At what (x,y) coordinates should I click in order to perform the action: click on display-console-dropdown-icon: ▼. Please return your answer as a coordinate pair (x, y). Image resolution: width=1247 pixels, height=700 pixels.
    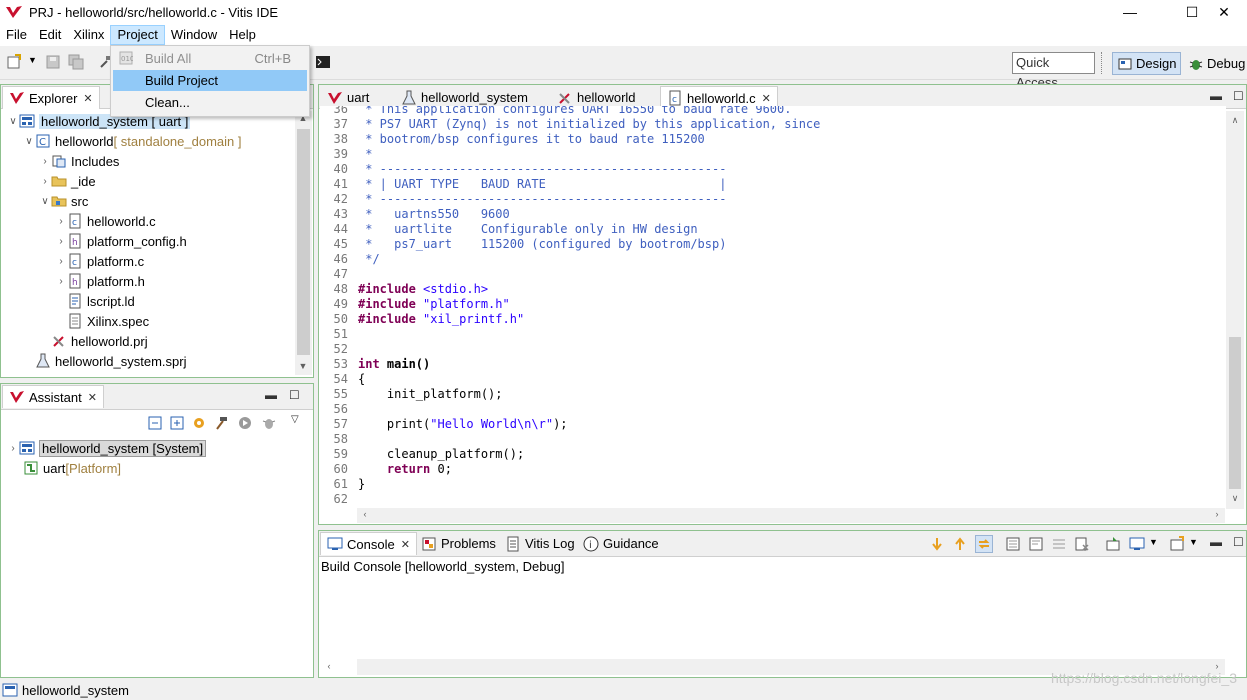
    Looking at the image, I should click on (1153, 542).